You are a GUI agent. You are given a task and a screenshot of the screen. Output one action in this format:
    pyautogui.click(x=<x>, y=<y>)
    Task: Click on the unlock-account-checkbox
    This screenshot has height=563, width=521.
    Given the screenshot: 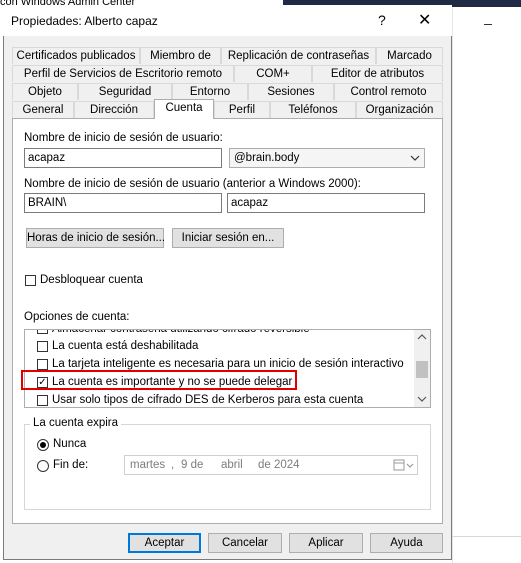 What is the action you would take?
    pyautogui.click(x=30, y=280)
    